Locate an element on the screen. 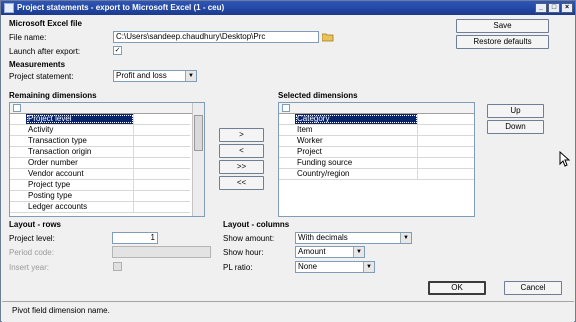  add-dimension-button: > is located at coordinates (241, 135).